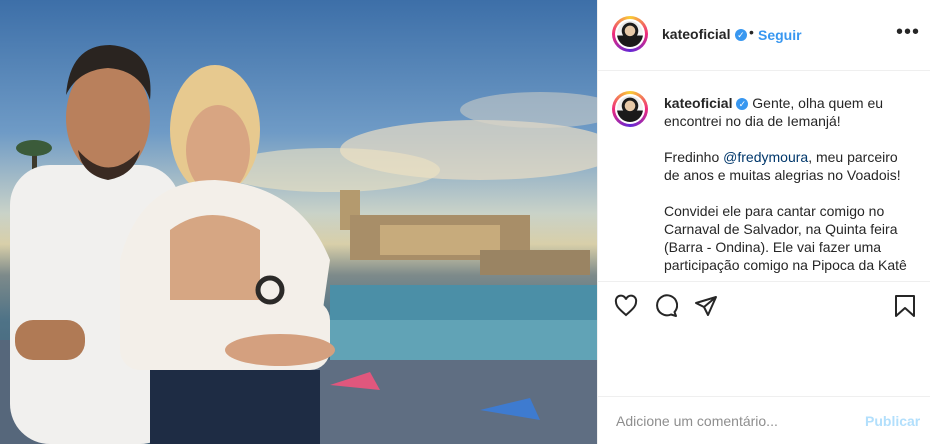 Image resolution: width=930 pixels, height=445 pixels. What do you see at coordinates (726, 421) in the screenshot?
I see `comment-input` at bounding box center [726, 421].